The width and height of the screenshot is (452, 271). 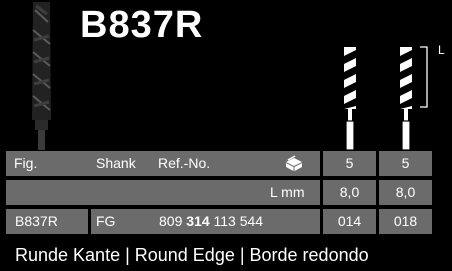 I want to click on ref-number-cell: FG 809 314 113 544, so click(x=205, y=221).